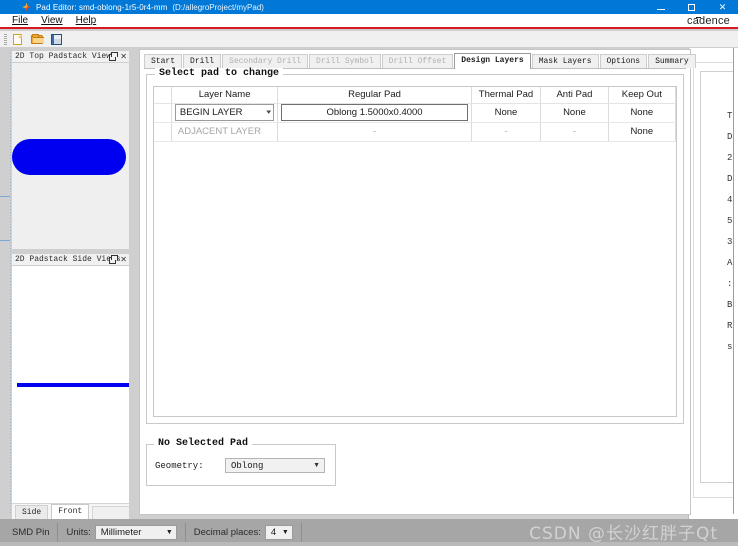 This screenshot has height=546, width=738. What do you see at coordinates (672, 61) in the screenshot?
I see `tab-summary: Summary` at bounding box center [672, 61].